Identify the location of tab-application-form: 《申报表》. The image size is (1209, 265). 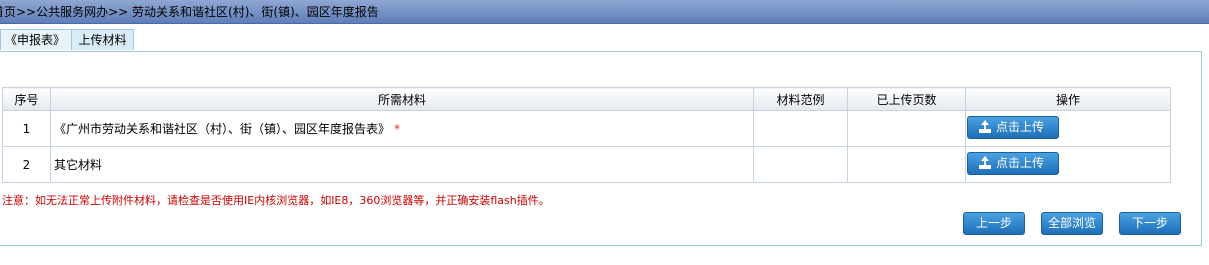
(37, 39).